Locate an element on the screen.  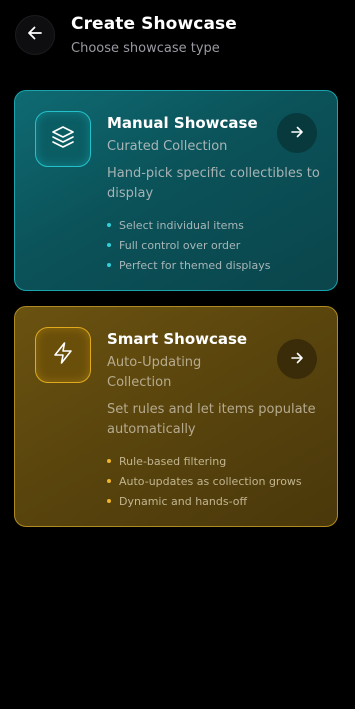
manual-showcase-arrow-button is located at coordinates (297, 133).